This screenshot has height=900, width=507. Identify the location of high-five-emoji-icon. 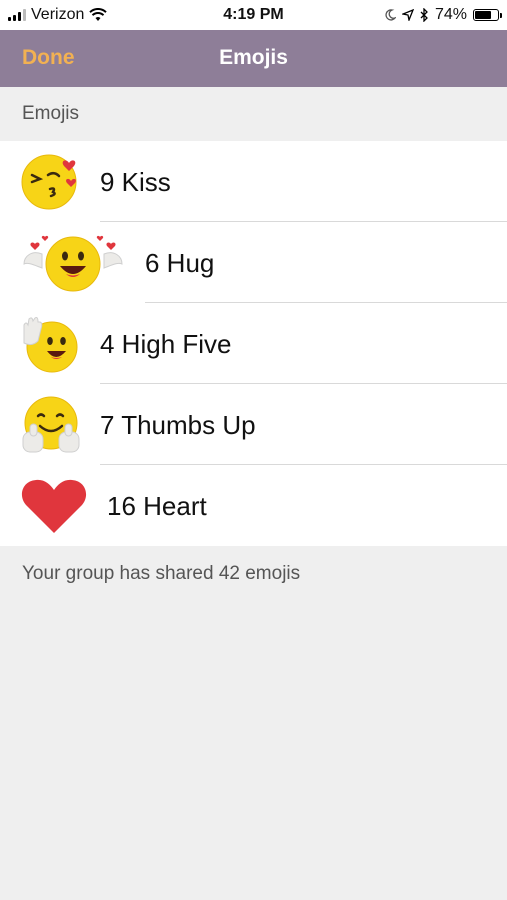
(50, 345).